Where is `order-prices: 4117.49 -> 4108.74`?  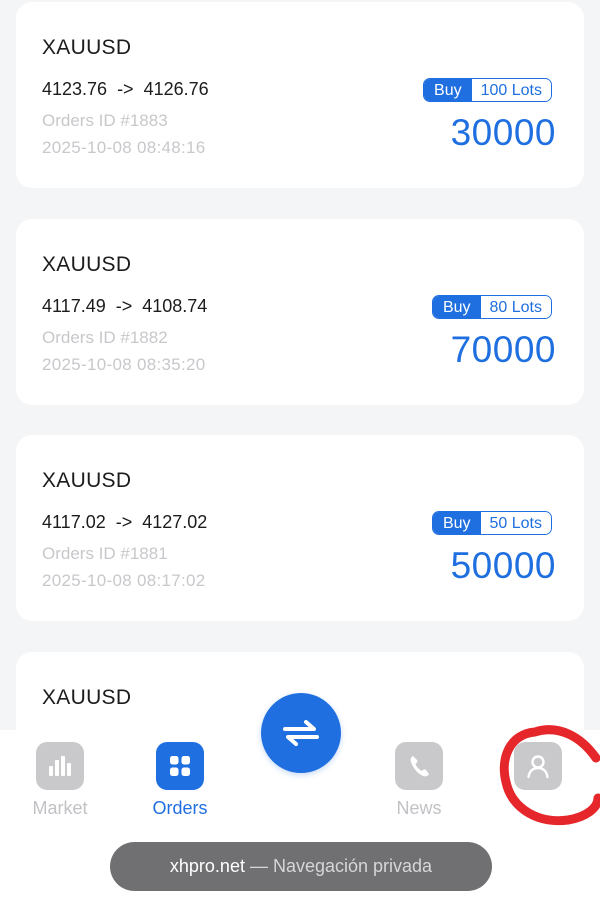 order-prices: 4117.49 -> 4108.74 is located at coordinates (125, 306).